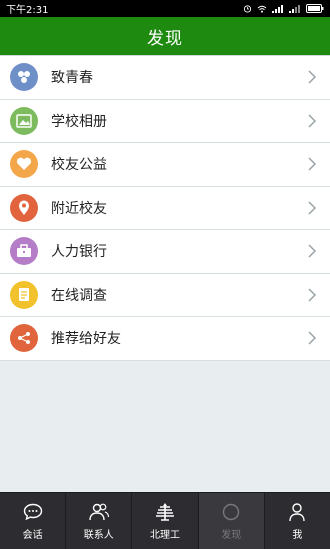 The image size is (330, 549). What do you see at coordinates (33, 512) in the screenshot?
I see `chat-icon` at bounding box center [33, 512].